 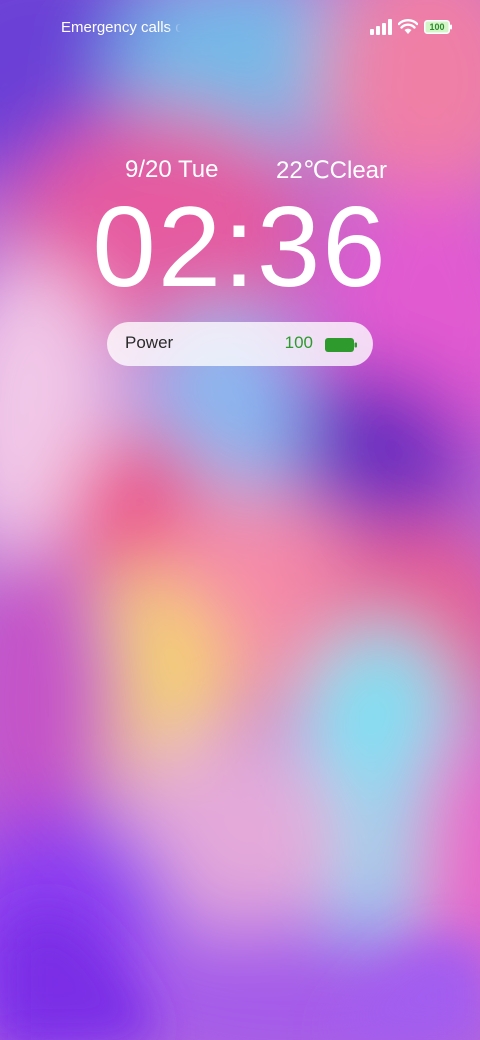 I want to click on battery-level-text: 100, so click(x=437, y=27).